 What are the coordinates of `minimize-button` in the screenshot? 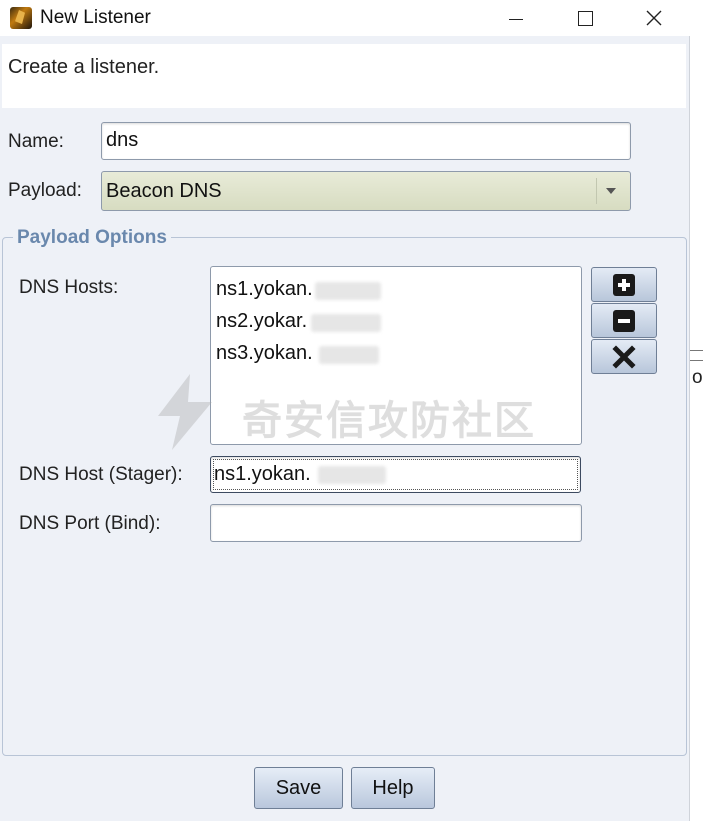 It's located at (516, 18).